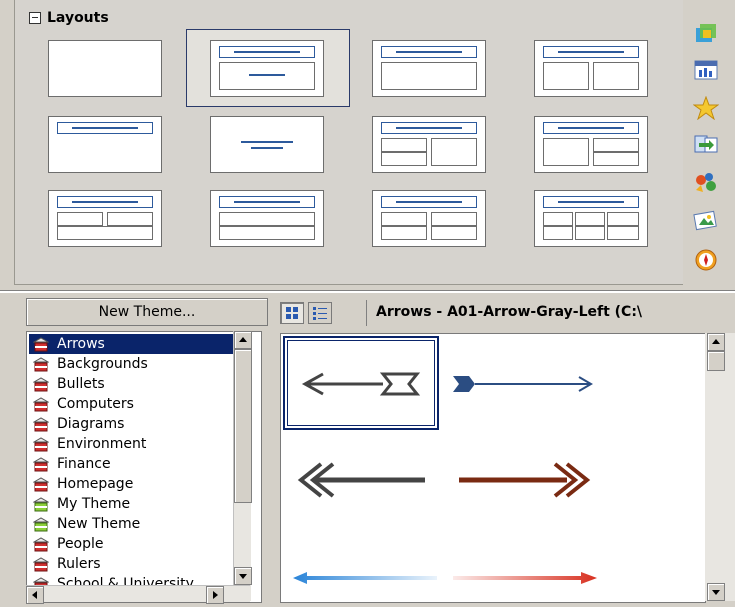 This screenshot has height=607, width=735. Describe the element at coordinates (367, 291) in the screenshot. I see `section-divider` at that location.